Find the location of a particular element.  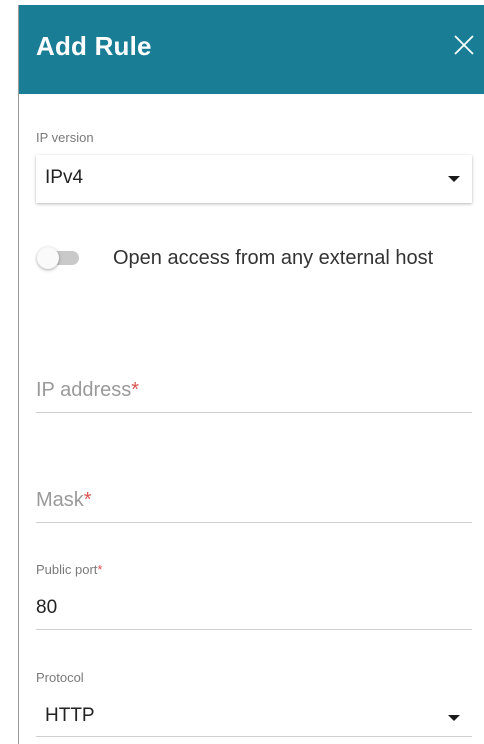

protocol-label: Protocol is located at coordinates (60, 677).